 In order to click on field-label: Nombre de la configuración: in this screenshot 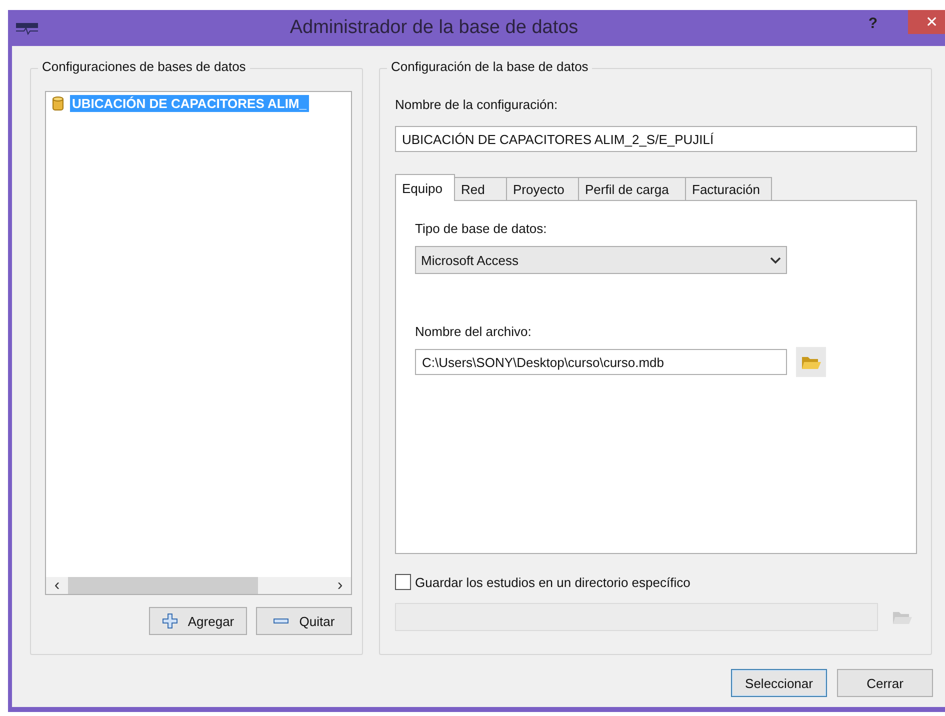, I will do `click(477, 104)`.